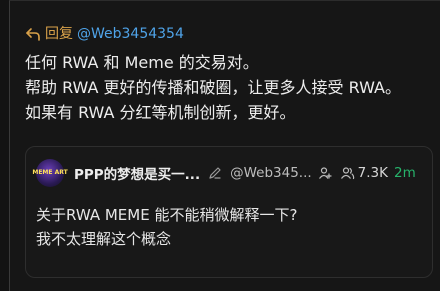 This screenshot has height=291, width=440. I want to click on post-time: 2m, so click(404, 173).